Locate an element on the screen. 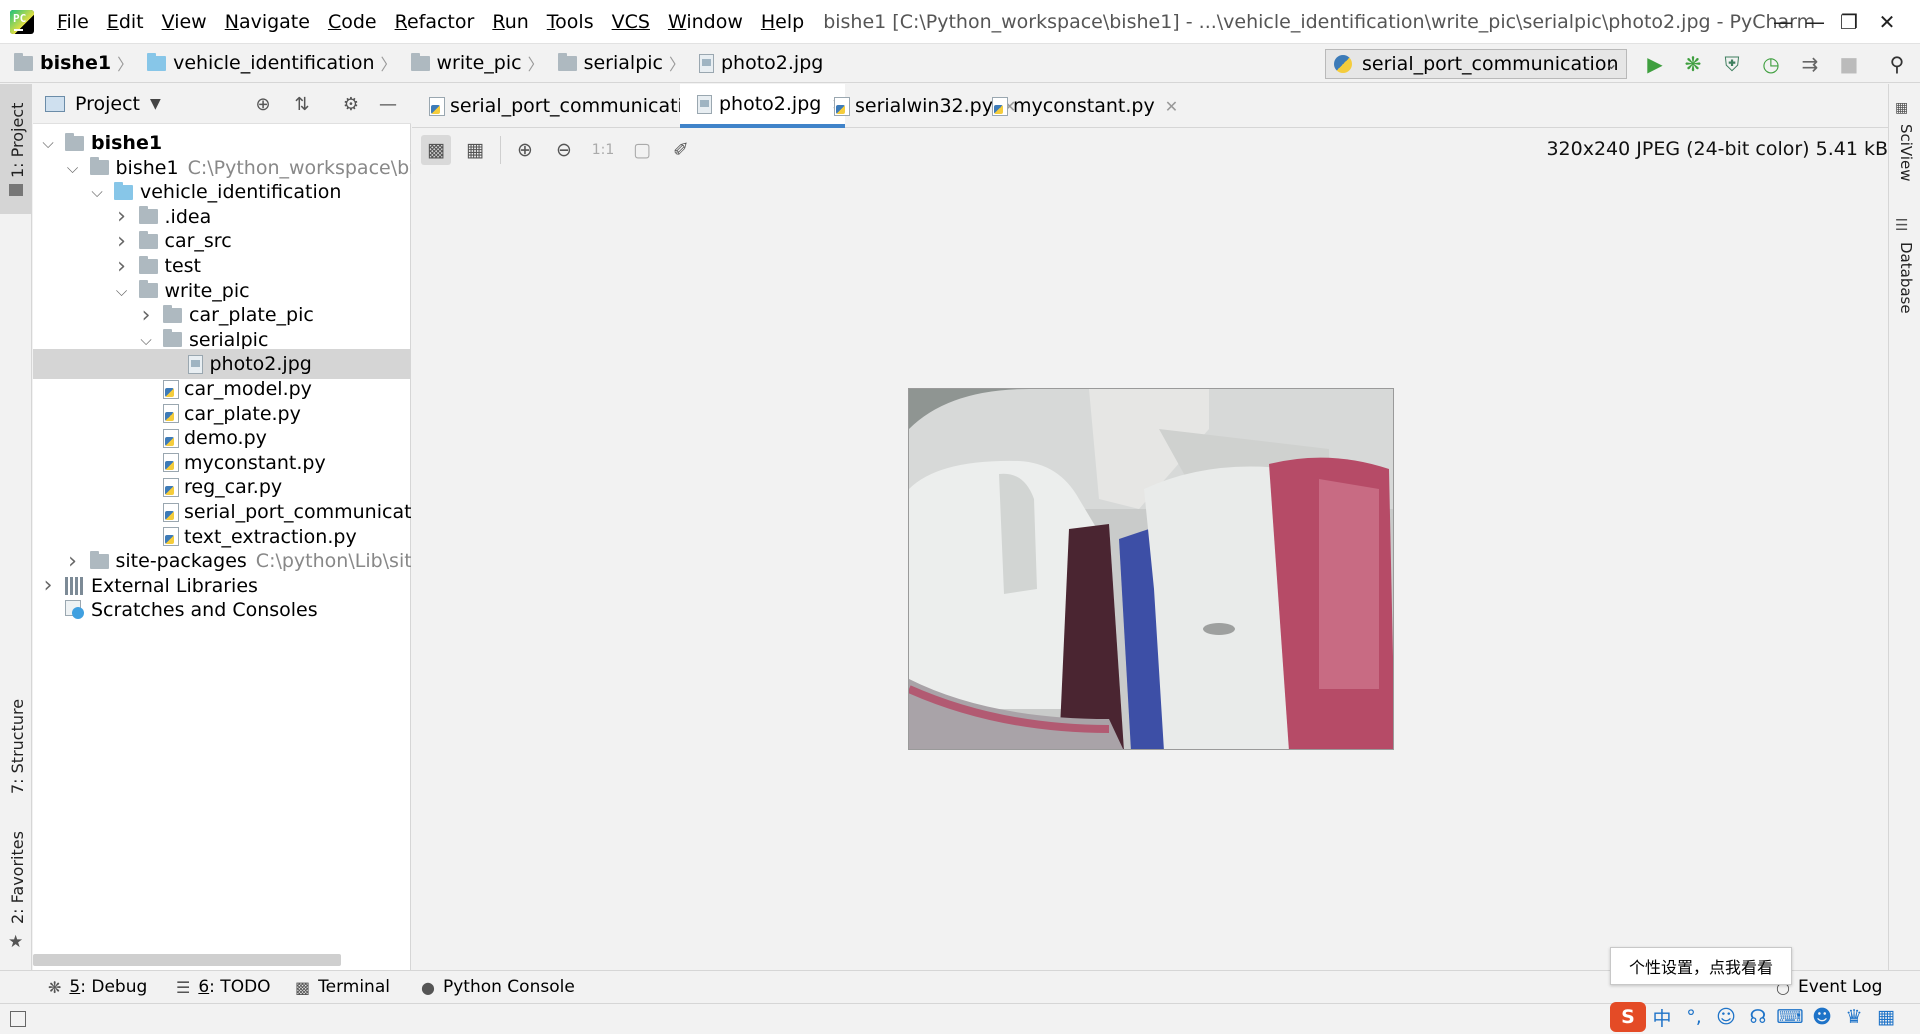 This screenshot has width=1920, height=1034. tree-item-label: site-packages is located at coordinates (181, 561).